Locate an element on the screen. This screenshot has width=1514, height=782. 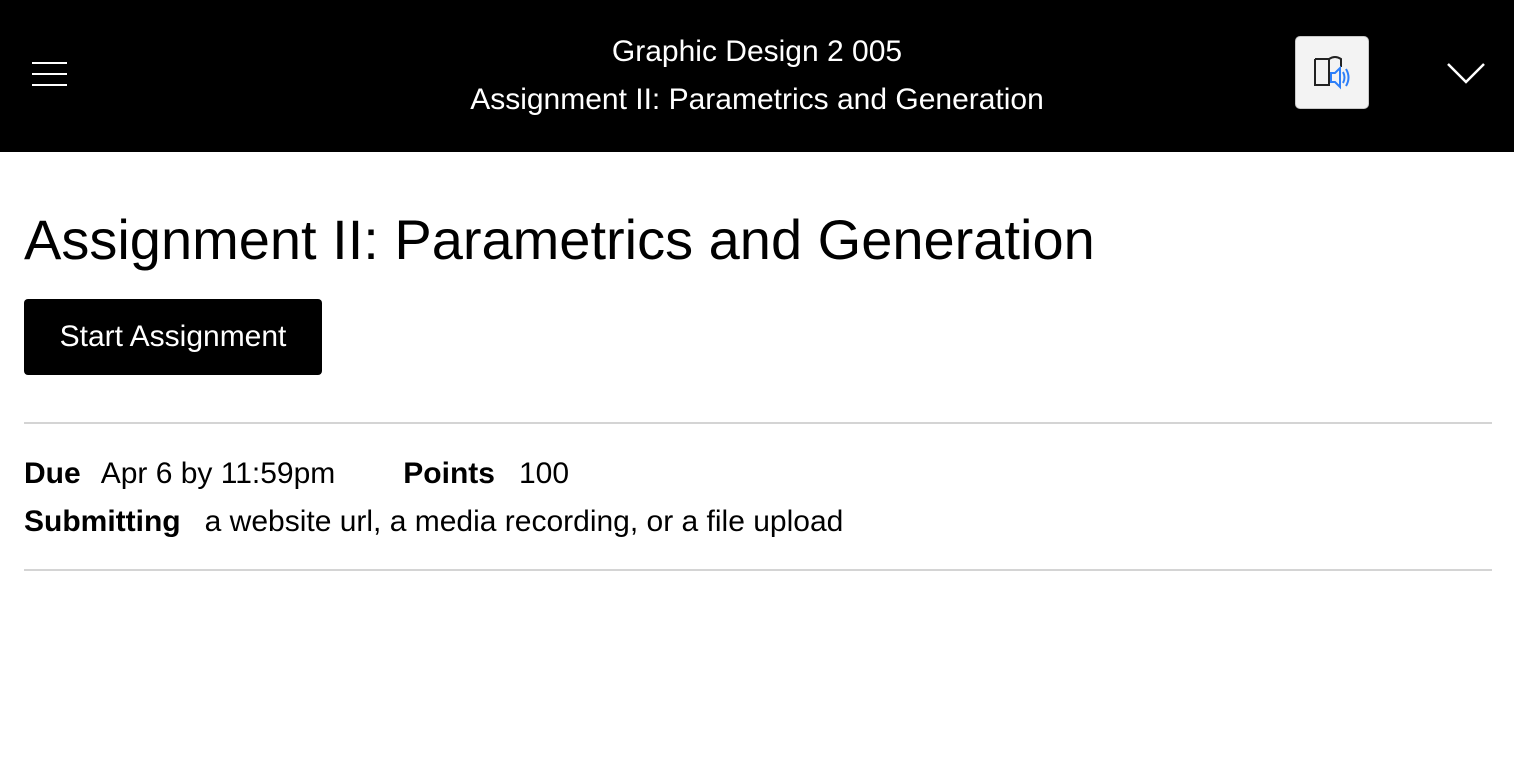
submitting-label: Submitting is located at coordinates (102, 521).